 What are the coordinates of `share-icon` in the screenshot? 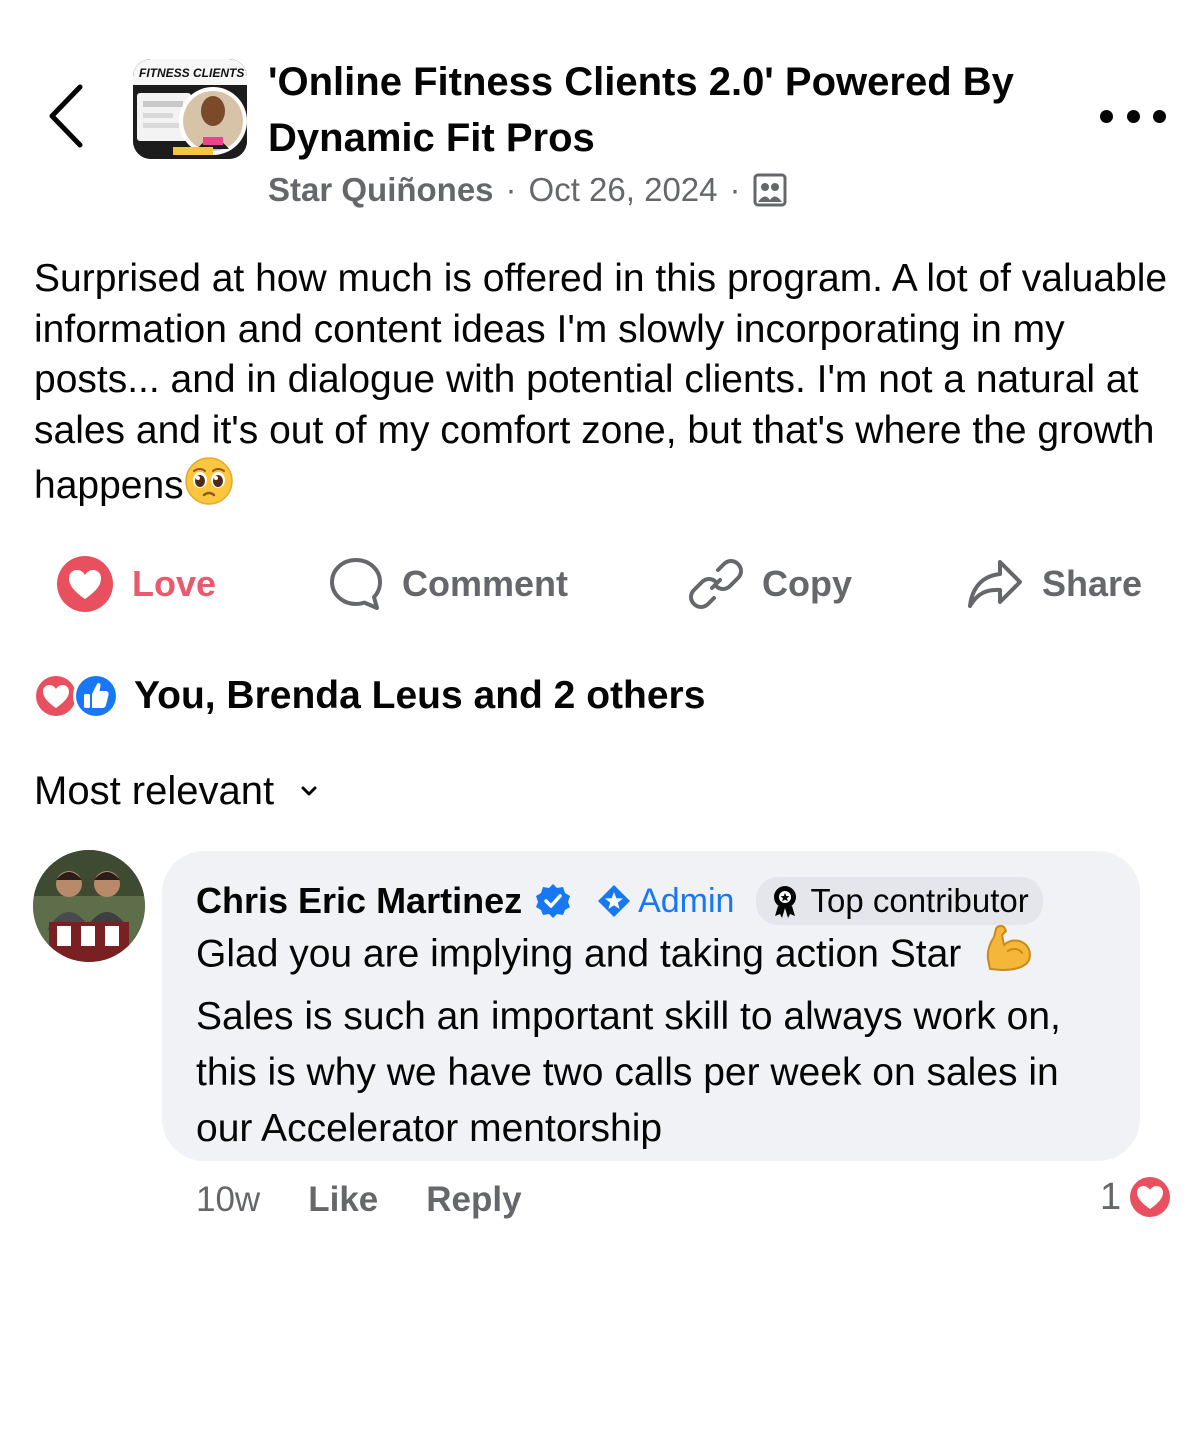 It's located at (995, 584).